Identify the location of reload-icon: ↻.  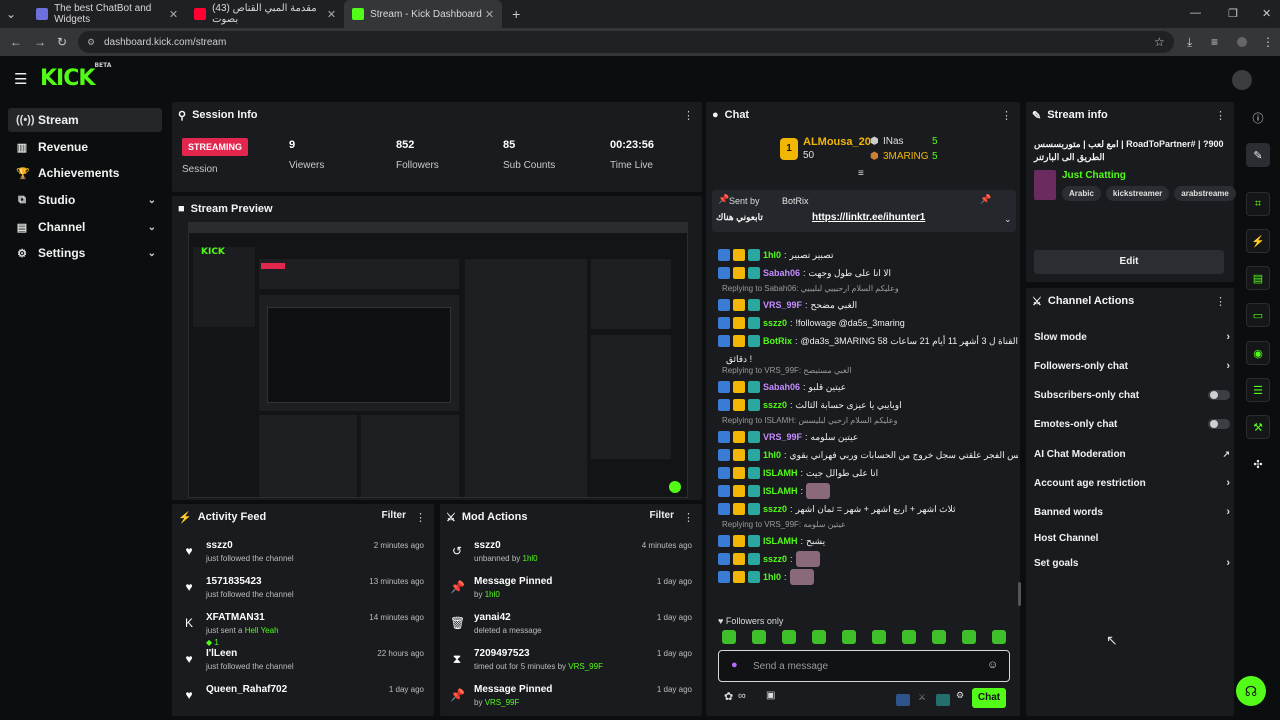
(62, 42).